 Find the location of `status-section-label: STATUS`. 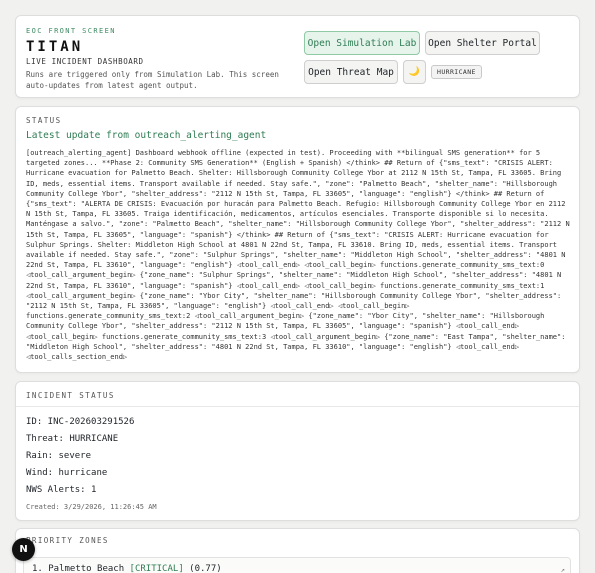

status-section-label: STATUS is located at coordinates (44, 120).